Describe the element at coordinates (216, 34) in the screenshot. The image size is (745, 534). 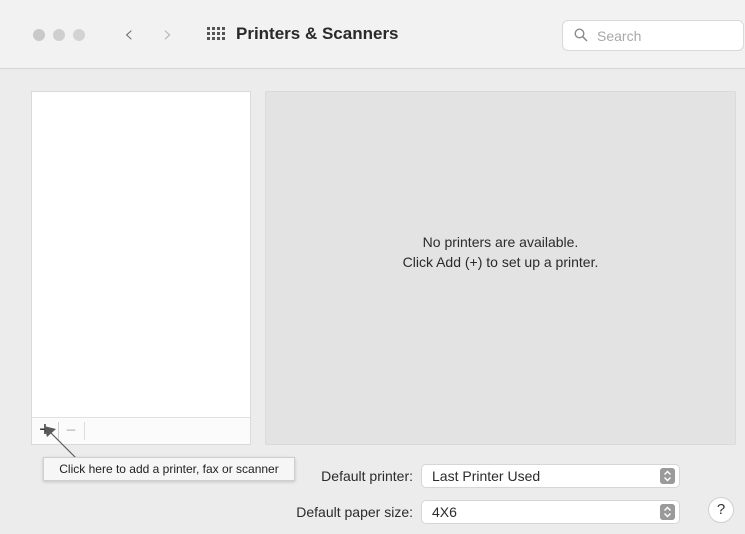
I see `show-all-grid-icon` at that location.